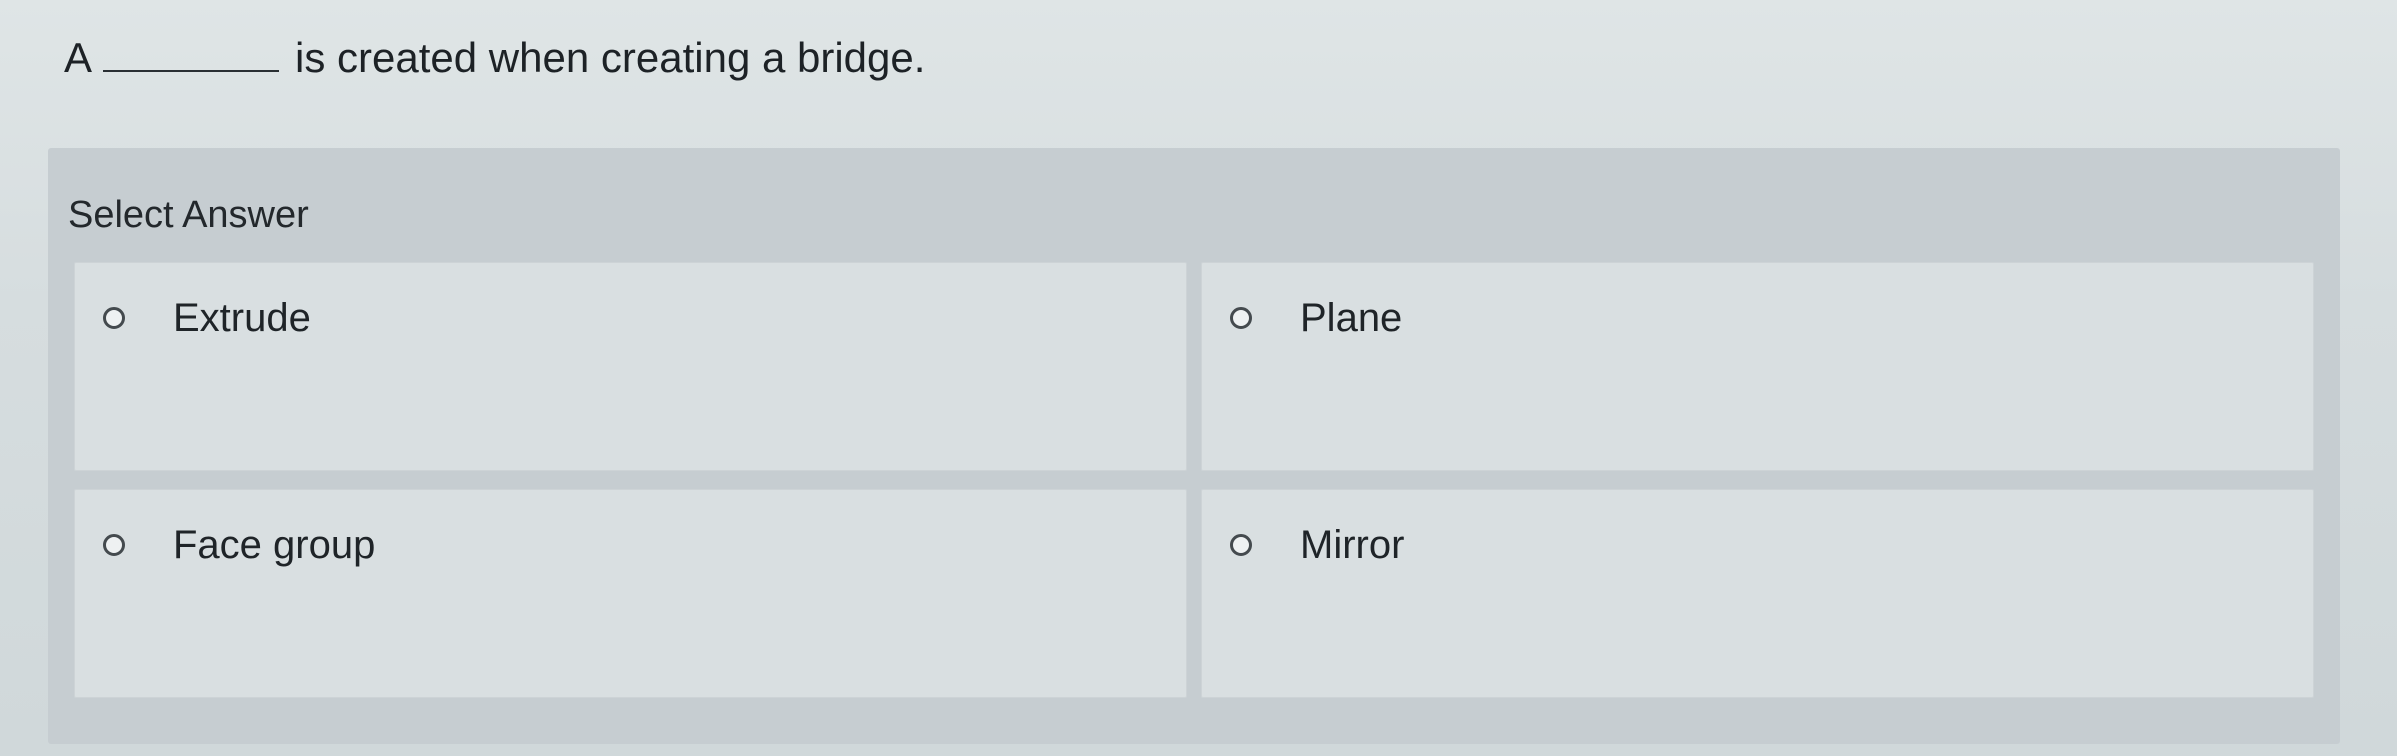  What do you see at coordinates (242, 318) in the screenshot?
I see `option-label: Extrude` at bounding box center [242, 318].